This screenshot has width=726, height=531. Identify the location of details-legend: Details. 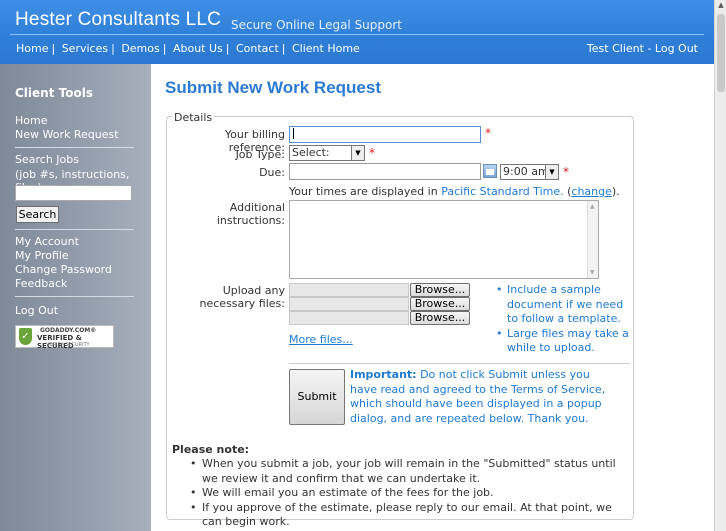
(193, 117).